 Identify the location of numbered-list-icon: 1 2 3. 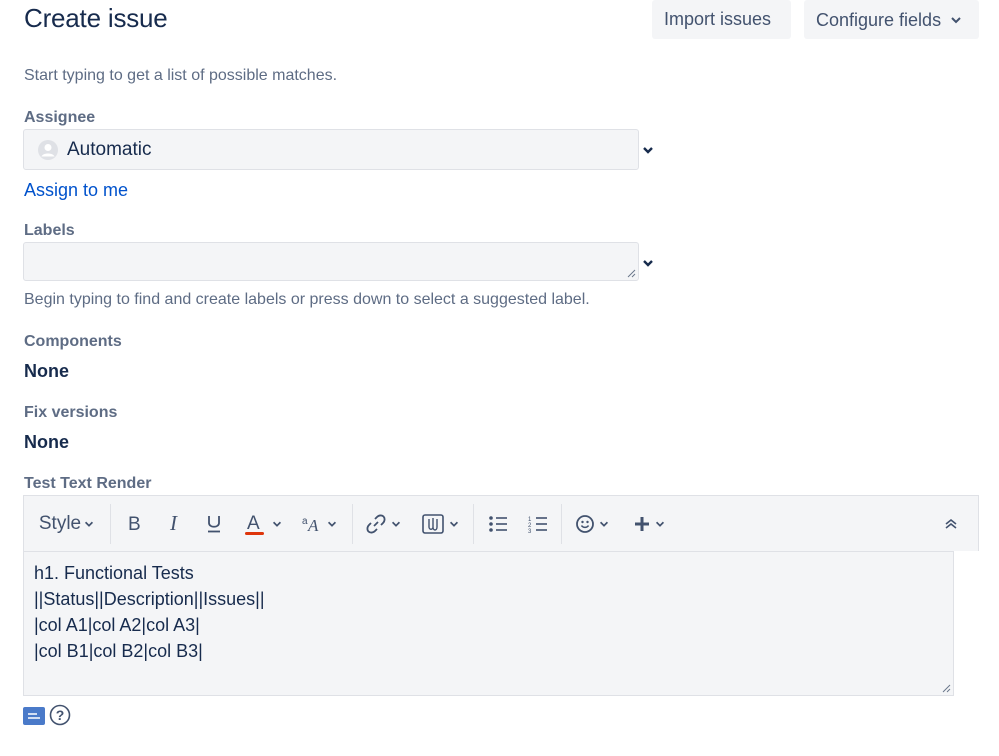
(537, 525).